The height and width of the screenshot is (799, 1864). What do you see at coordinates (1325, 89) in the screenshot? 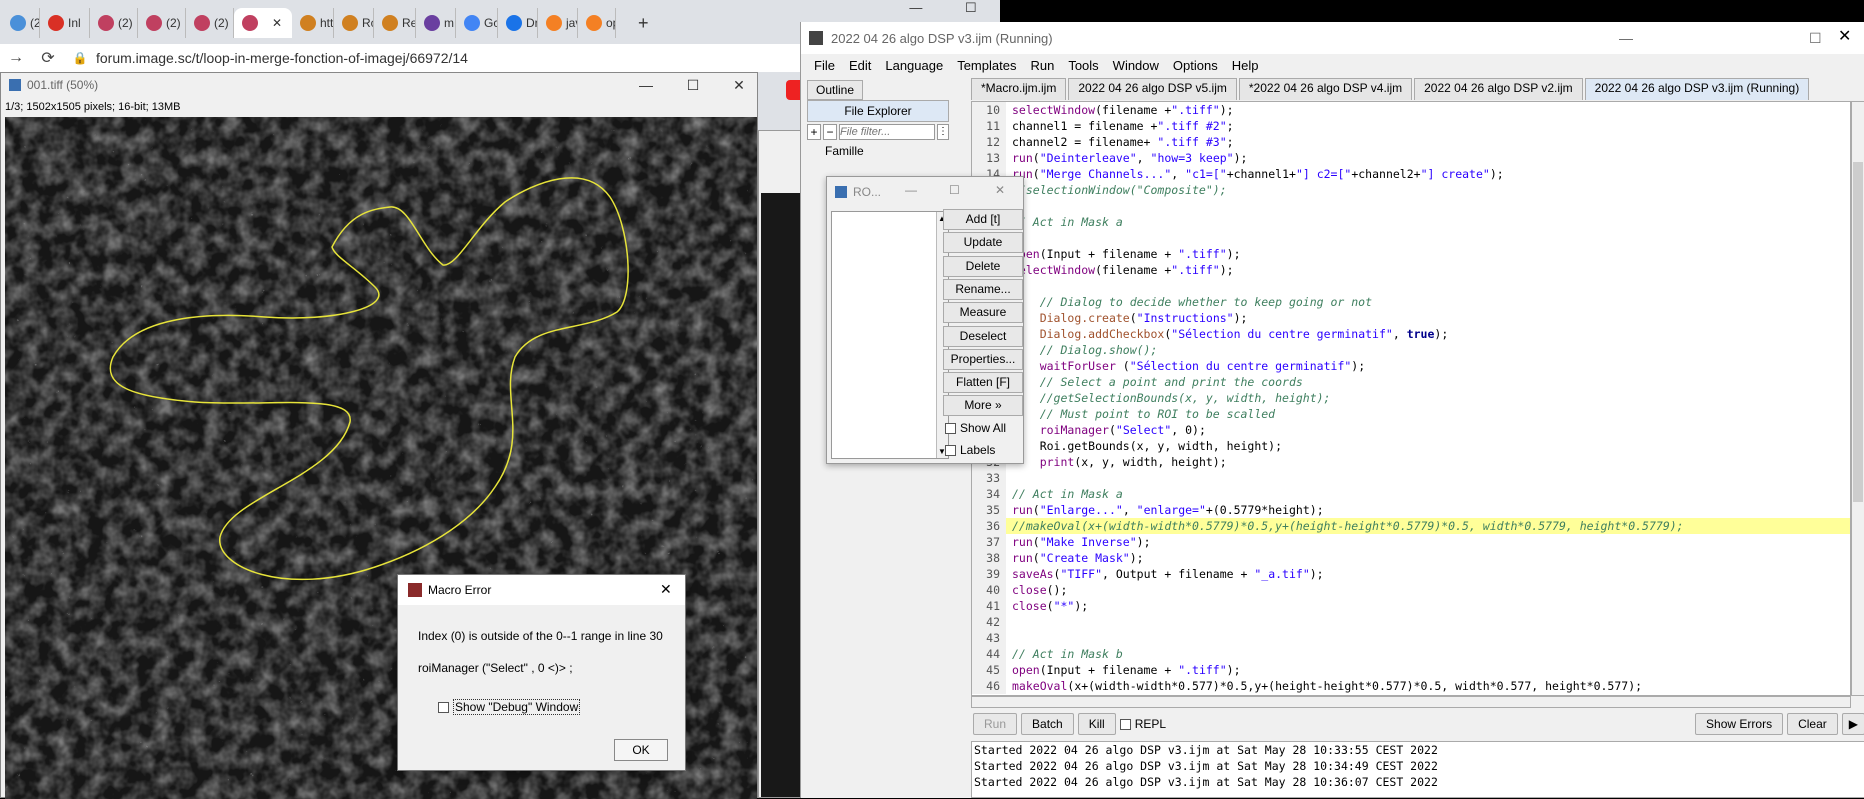
I see `editor-tab: *2022 04 26 algo DSP v4.ijm` at bounding box center [1325, 89].